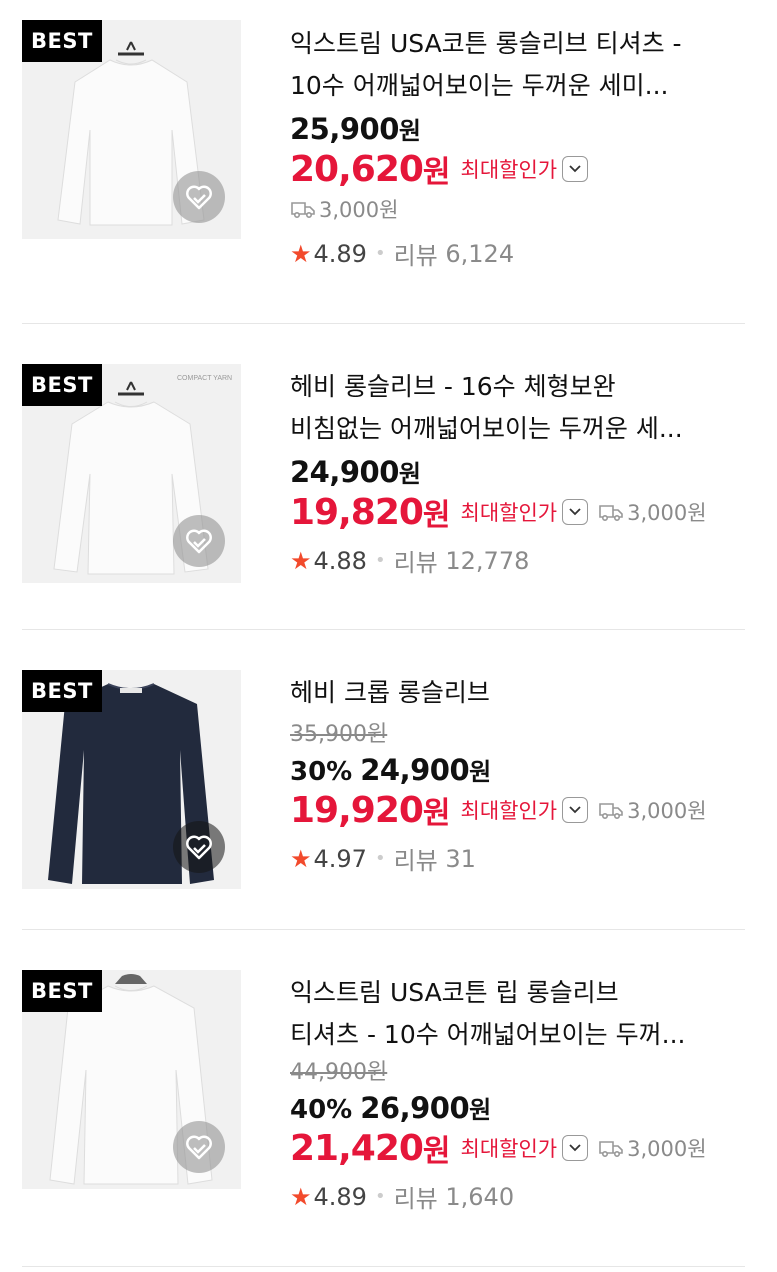 The height and width of the screenshot is (1272, 777). What do you see at coordinates (487, 560) in the screenshot?
I see `review-count: 12,778` at bounding box center [487, 560].